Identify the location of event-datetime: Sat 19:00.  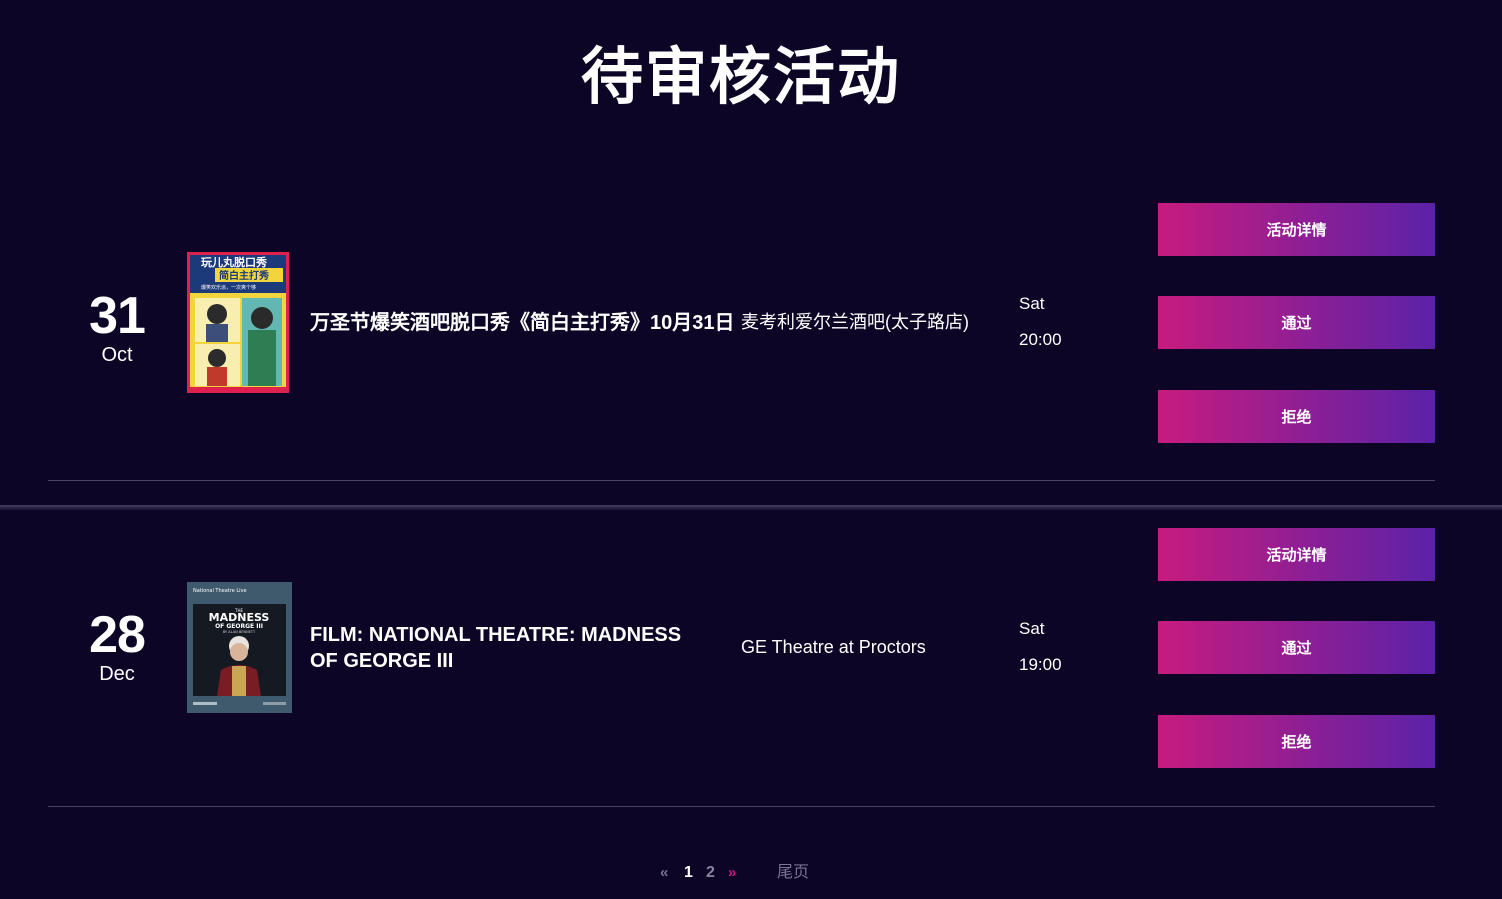
(1040, 647).